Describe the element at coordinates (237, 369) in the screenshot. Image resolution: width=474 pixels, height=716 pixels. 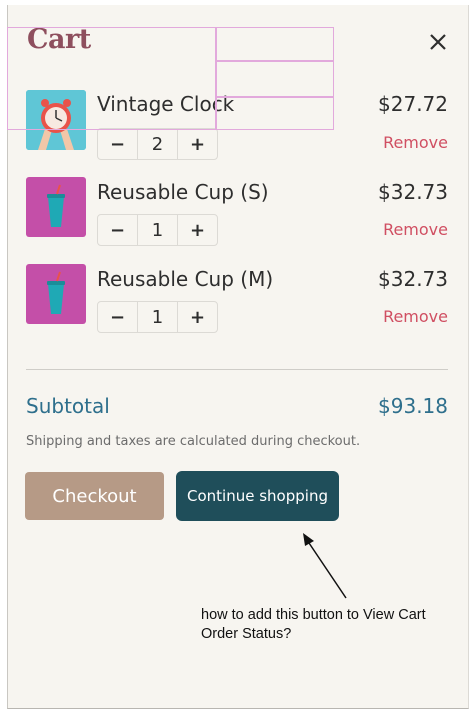
I see `divider` at that location.